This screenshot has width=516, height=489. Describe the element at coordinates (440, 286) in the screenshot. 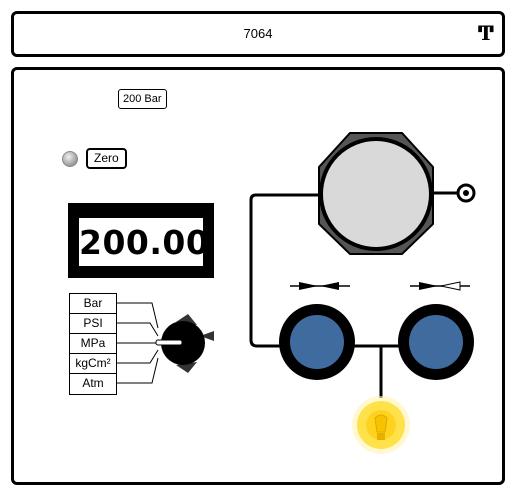

I see `double-arrow-open-icon` at that location.